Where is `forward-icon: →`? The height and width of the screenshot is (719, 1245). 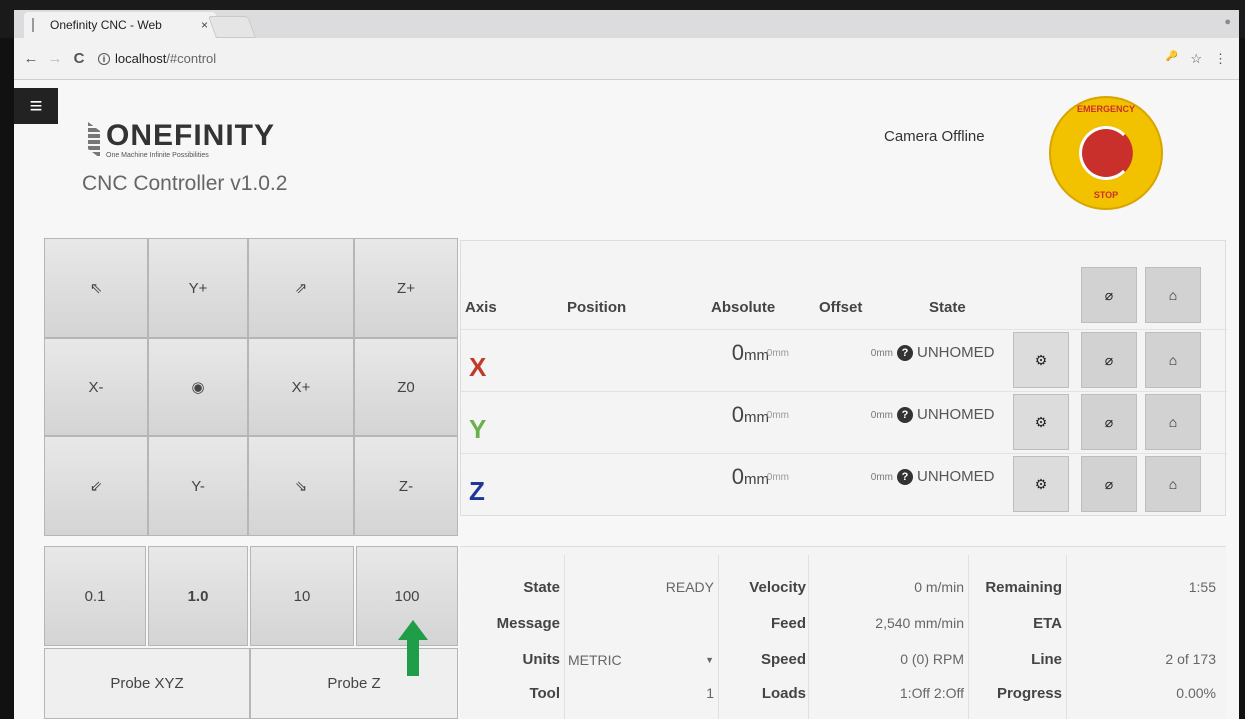
forward-icon: → is located at coordinates (55, 58).